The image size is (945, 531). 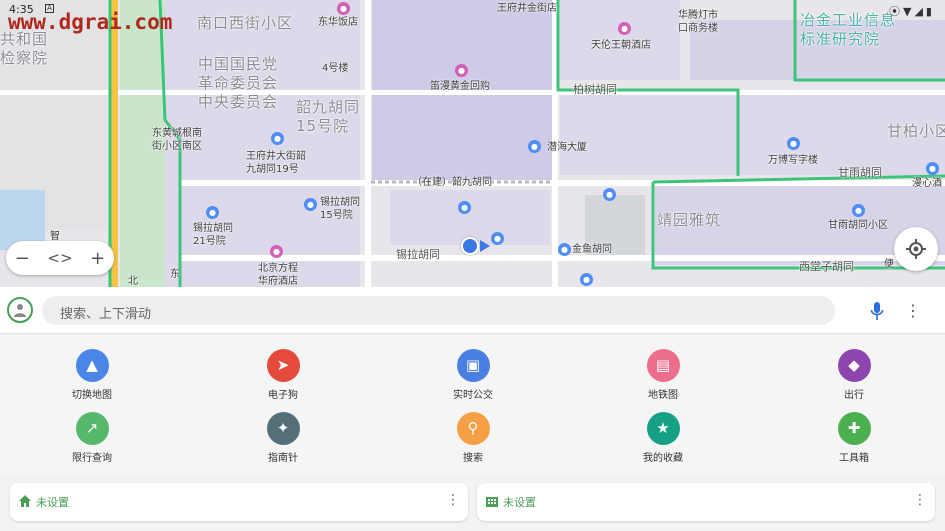 What do you see at coordinates (97, 258) in the screenshot?
I see `zoom-in-button: +` at bounding box center [97, 258].